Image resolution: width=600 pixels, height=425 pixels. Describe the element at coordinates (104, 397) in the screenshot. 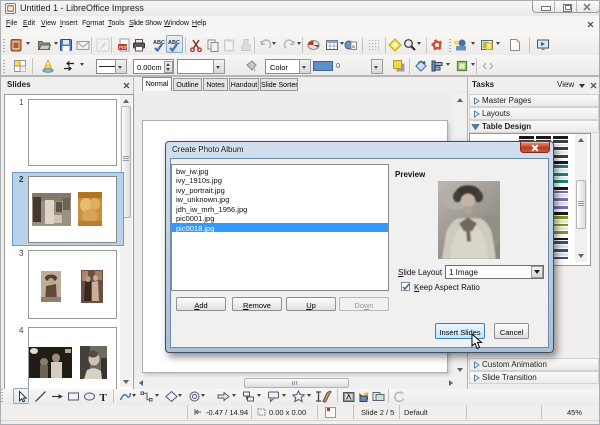

I see `svg-text: T` at that location.